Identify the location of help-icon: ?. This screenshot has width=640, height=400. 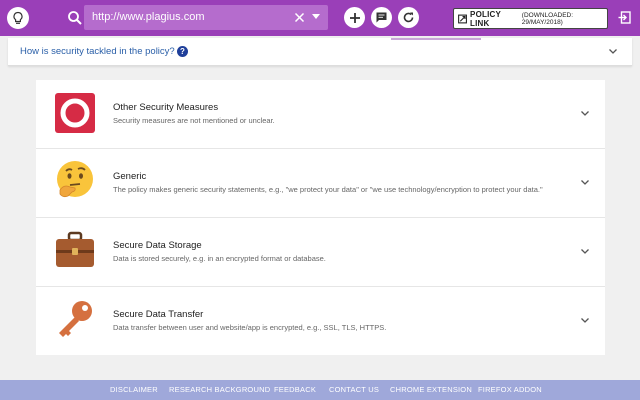
(182, 51).